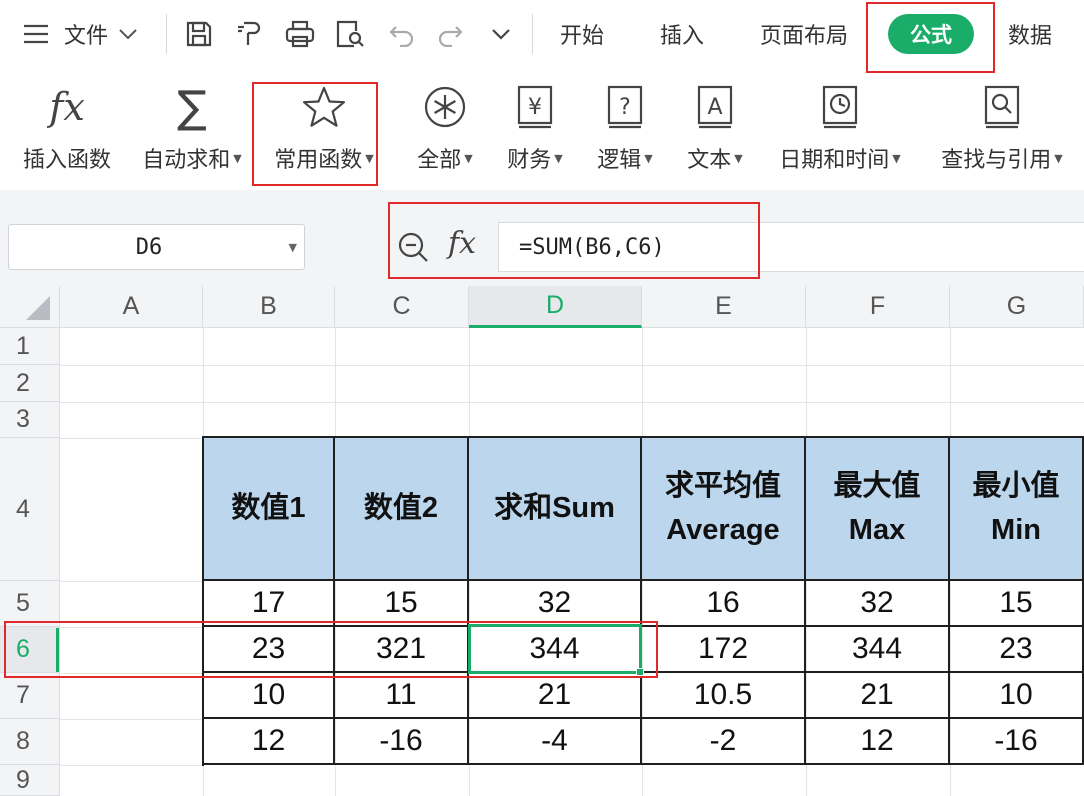  What do you see at coordinates (30, 346) in the screenshot?
I see `row-header-1: 1` at bounding box center [30, 346].